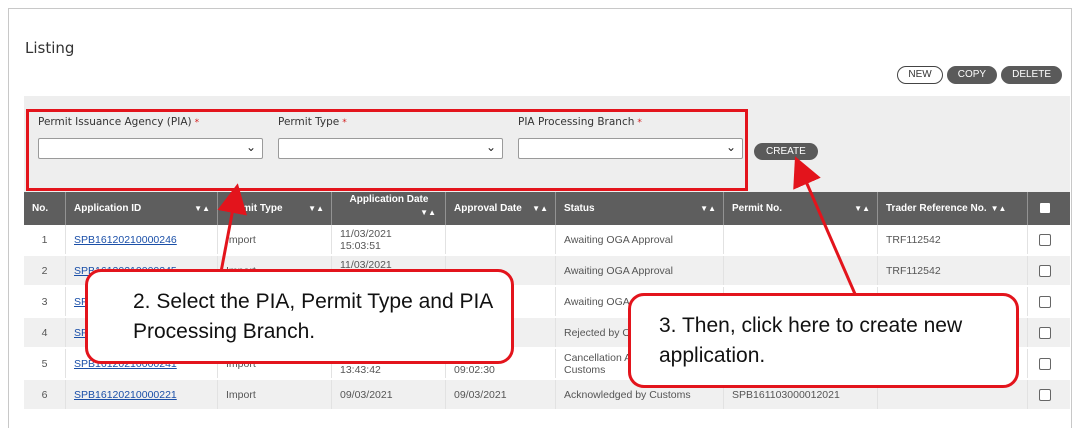  What do you see at coordinates (1045, 208) in the screenshot?
I see `select-all-checkbox` at bounding box center [1045, 208].